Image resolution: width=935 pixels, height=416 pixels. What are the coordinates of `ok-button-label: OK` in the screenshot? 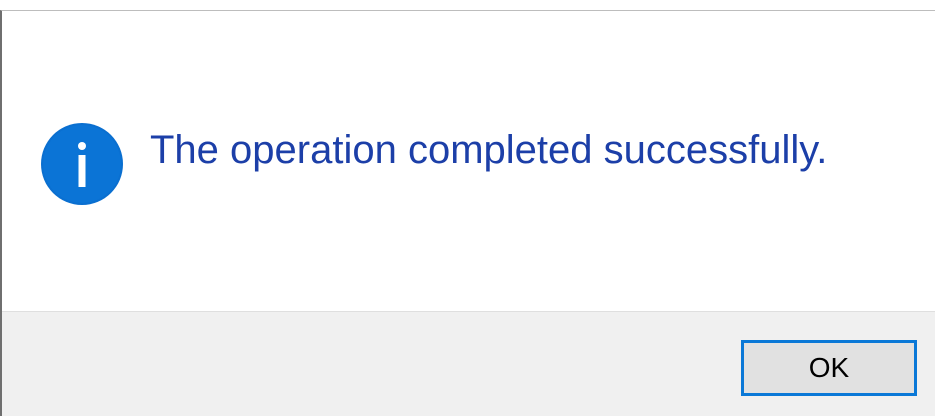 It's located at (829, 367).